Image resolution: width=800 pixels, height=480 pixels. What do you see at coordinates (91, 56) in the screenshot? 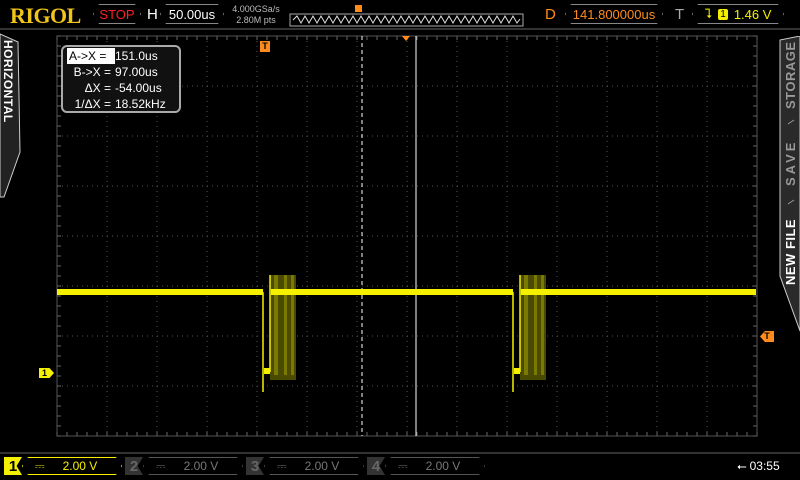
I see `cursor-a-label: A->X =` at bounding box center [91, 56].